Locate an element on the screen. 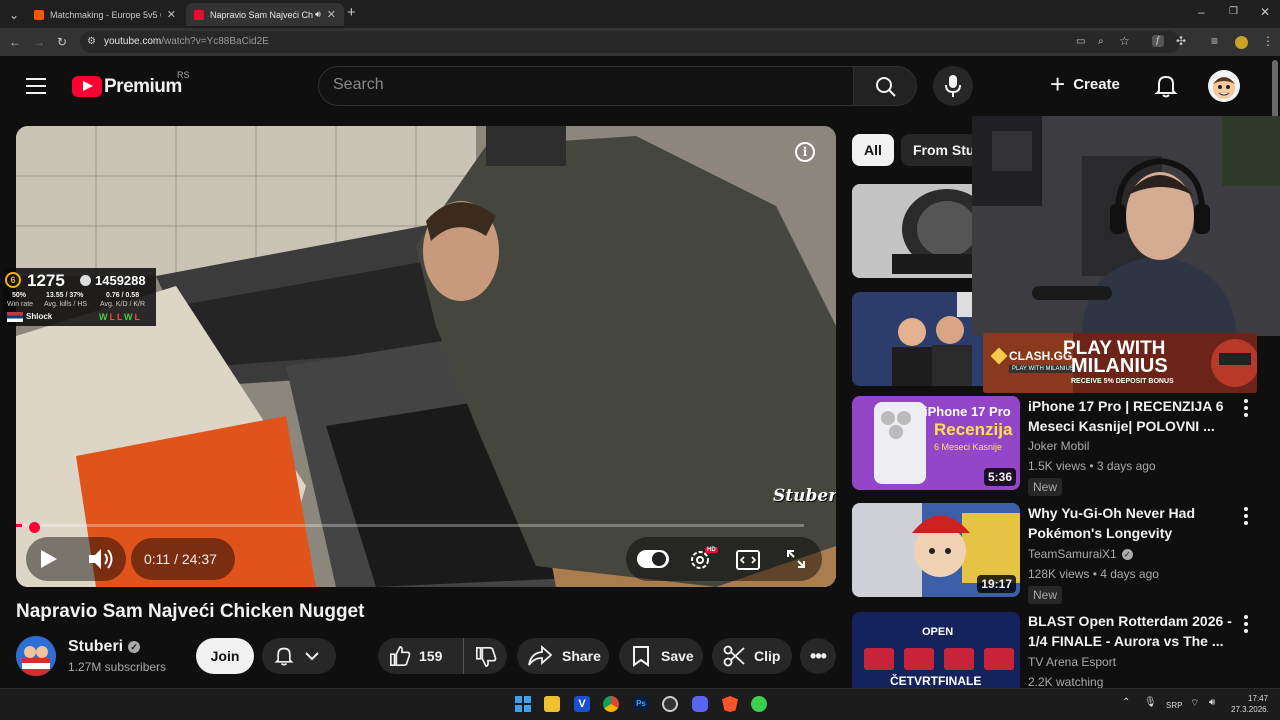 This screenshot has width=1280, height=720. reload-icon: ↻ is located at coordinates (62, 42).